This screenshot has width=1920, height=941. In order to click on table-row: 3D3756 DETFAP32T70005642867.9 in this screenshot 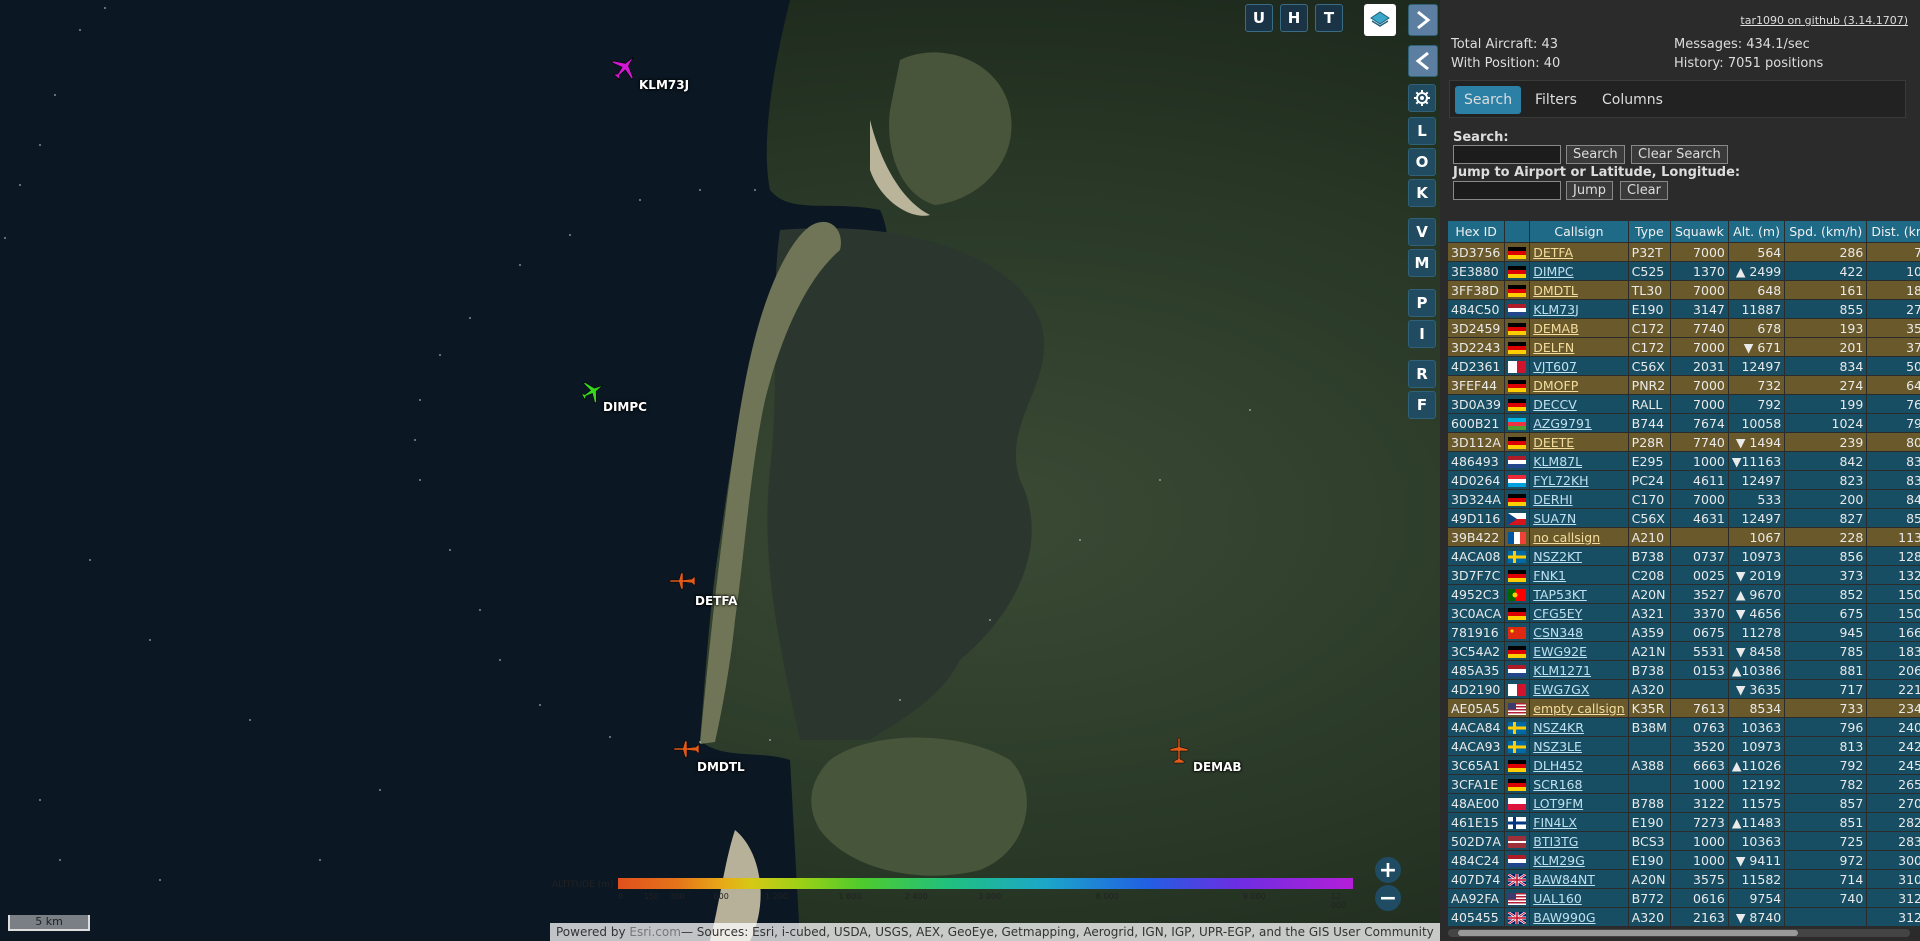, I will do `click(1683, 252)`.